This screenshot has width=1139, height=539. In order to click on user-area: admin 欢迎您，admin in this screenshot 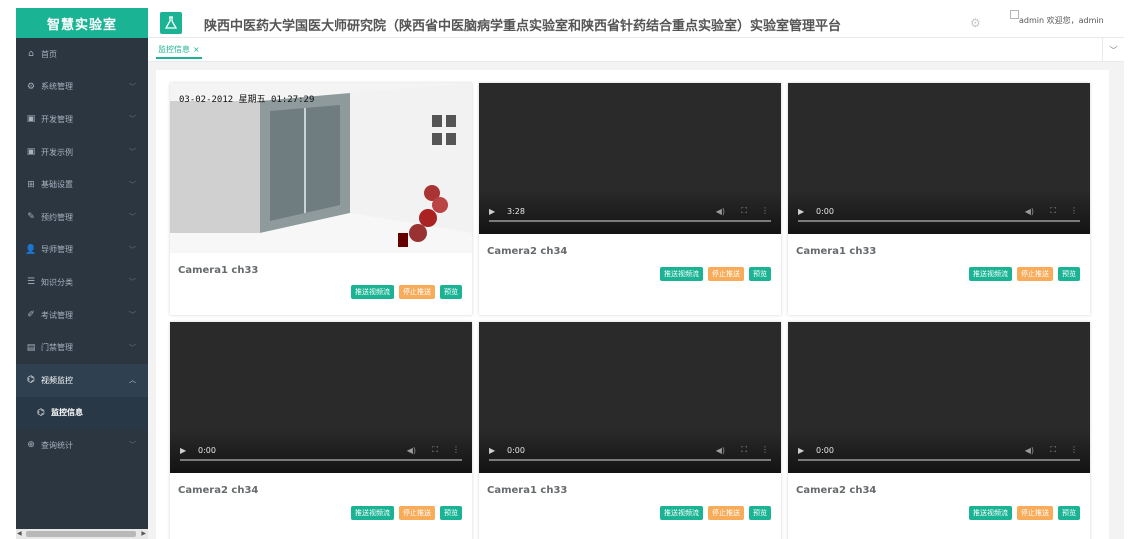, I will do `click(1057, 18)`.